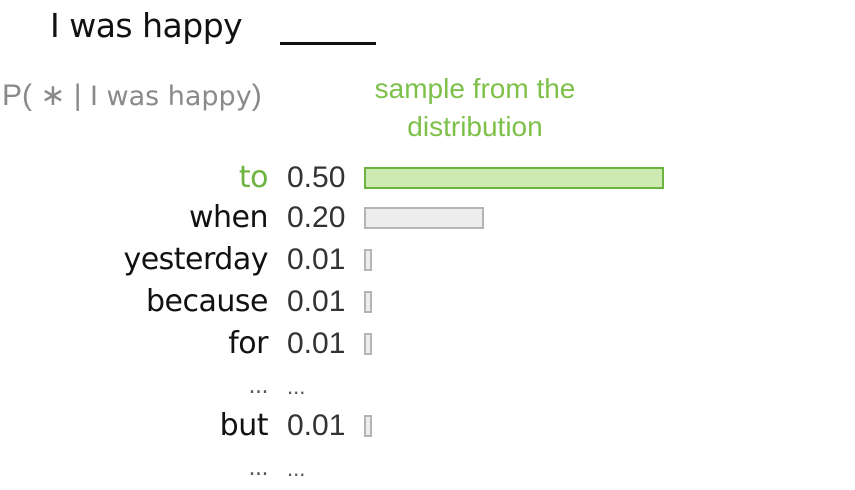  I want to click on candidate-word: when, so click(228, 217).